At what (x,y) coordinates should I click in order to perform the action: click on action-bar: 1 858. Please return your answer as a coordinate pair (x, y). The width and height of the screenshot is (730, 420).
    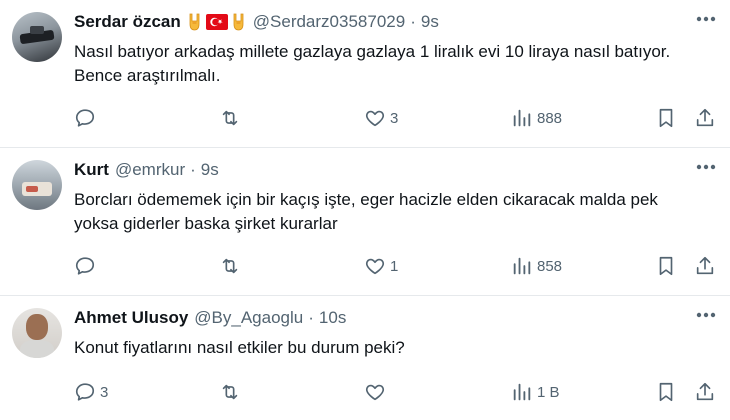
    Looking at the image, I should click on (365, 266).